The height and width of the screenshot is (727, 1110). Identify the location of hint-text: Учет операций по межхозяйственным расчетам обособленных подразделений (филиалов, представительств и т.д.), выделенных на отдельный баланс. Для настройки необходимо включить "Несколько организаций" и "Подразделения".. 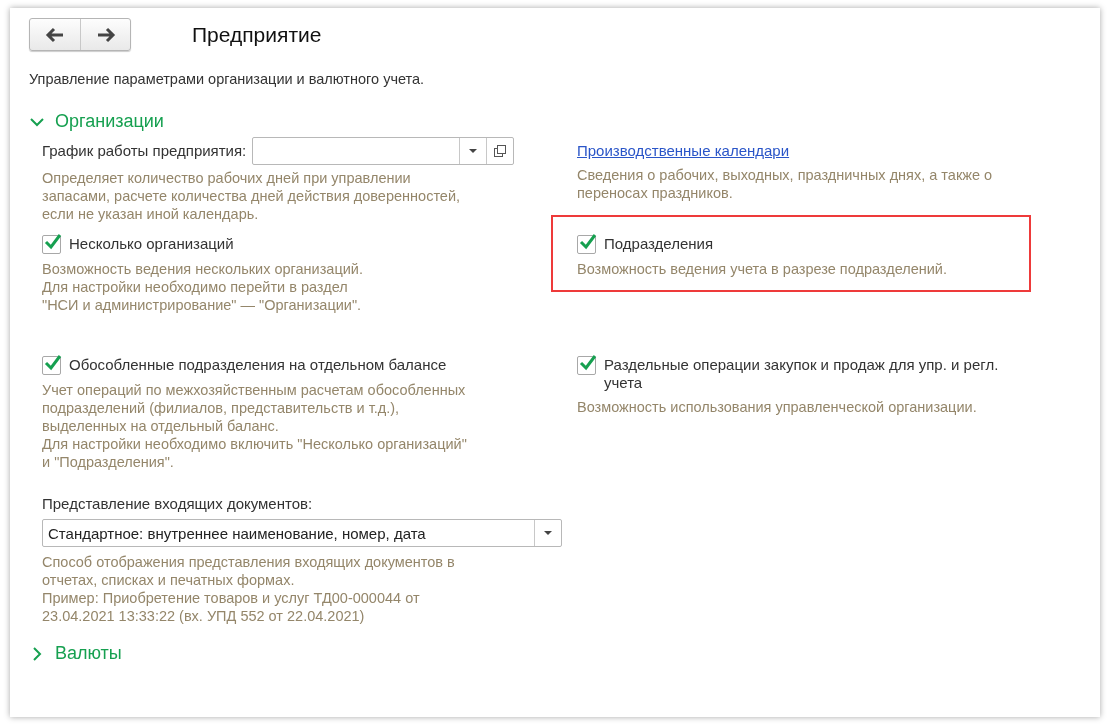
(255, 426).